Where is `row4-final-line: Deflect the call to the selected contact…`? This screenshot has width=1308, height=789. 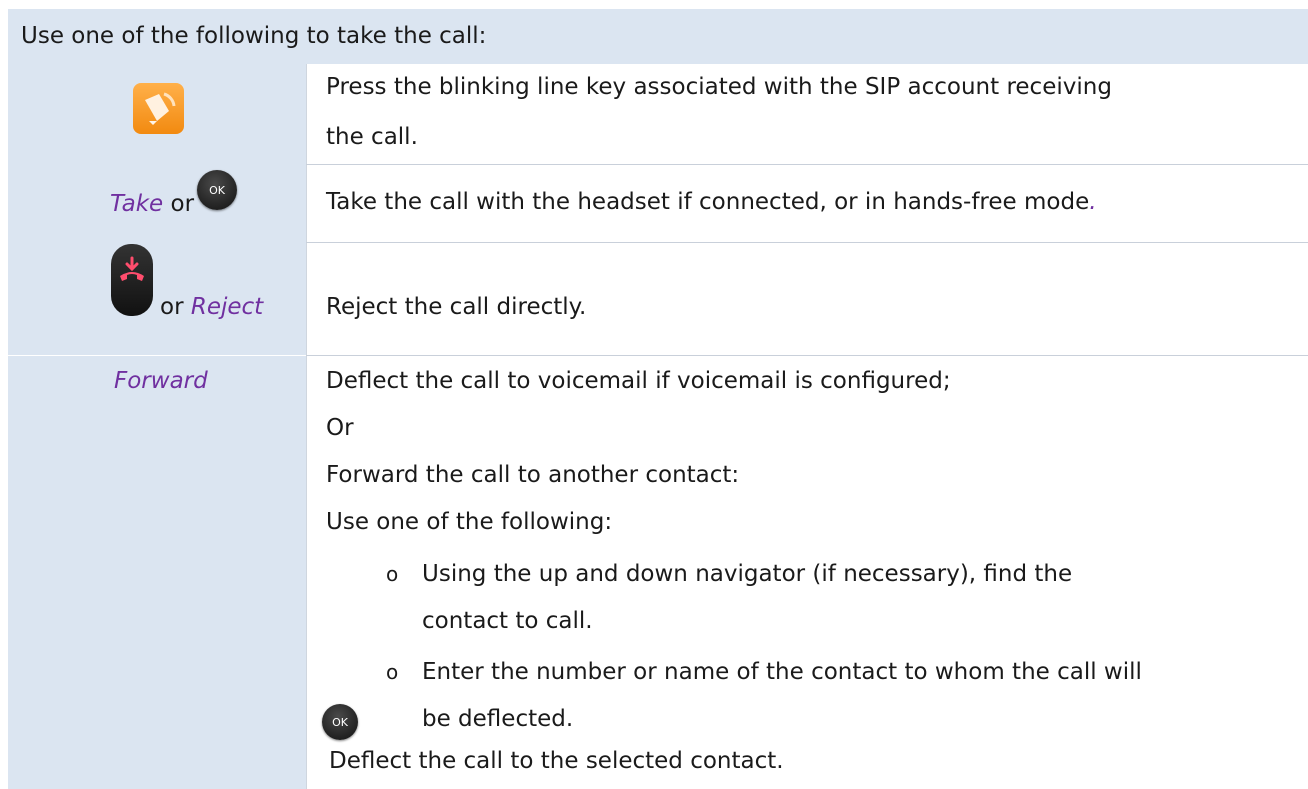
row4-final-line: Deflect the call to the selected contact… is located at coordinates (556, 761).